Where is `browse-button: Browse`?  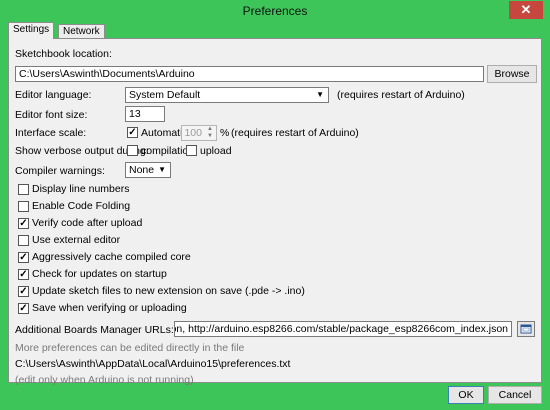
browse-button: Browse is located at coordinates (512, 74).